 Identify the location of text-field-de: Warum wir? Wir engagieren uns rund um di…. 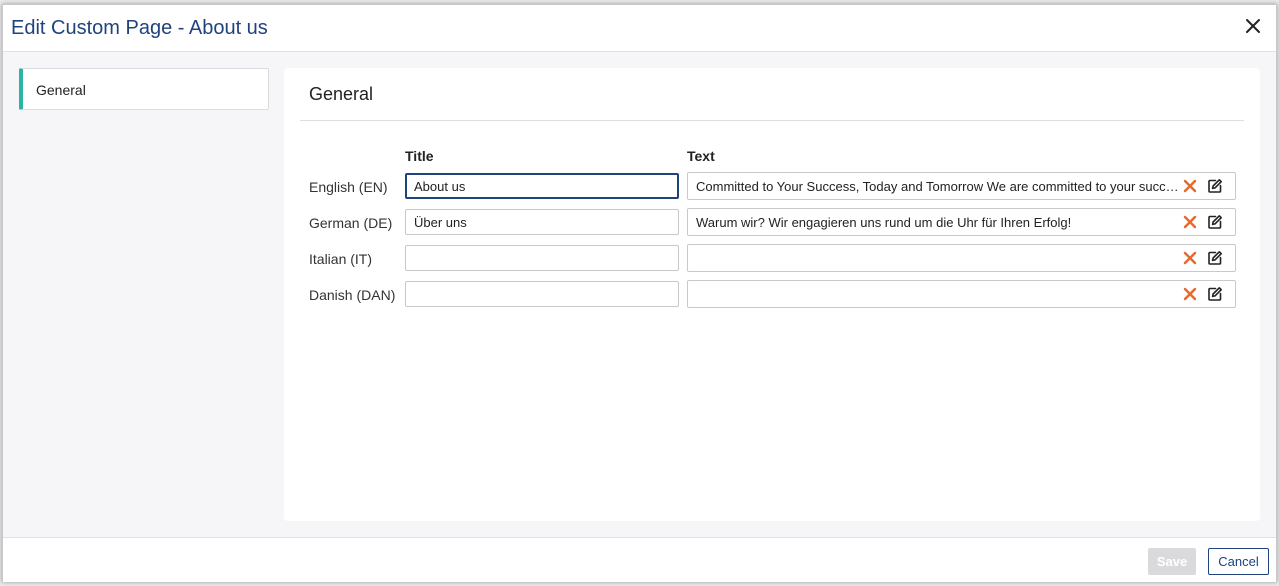
(961, 222).